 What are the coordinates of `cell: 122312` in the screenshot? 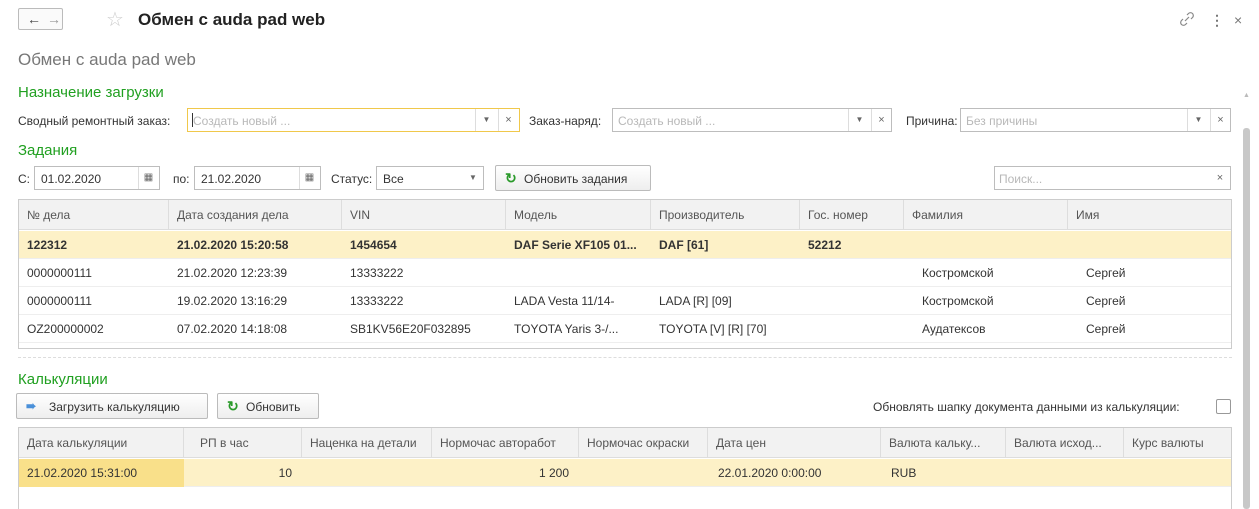 It's located at (47, 245).